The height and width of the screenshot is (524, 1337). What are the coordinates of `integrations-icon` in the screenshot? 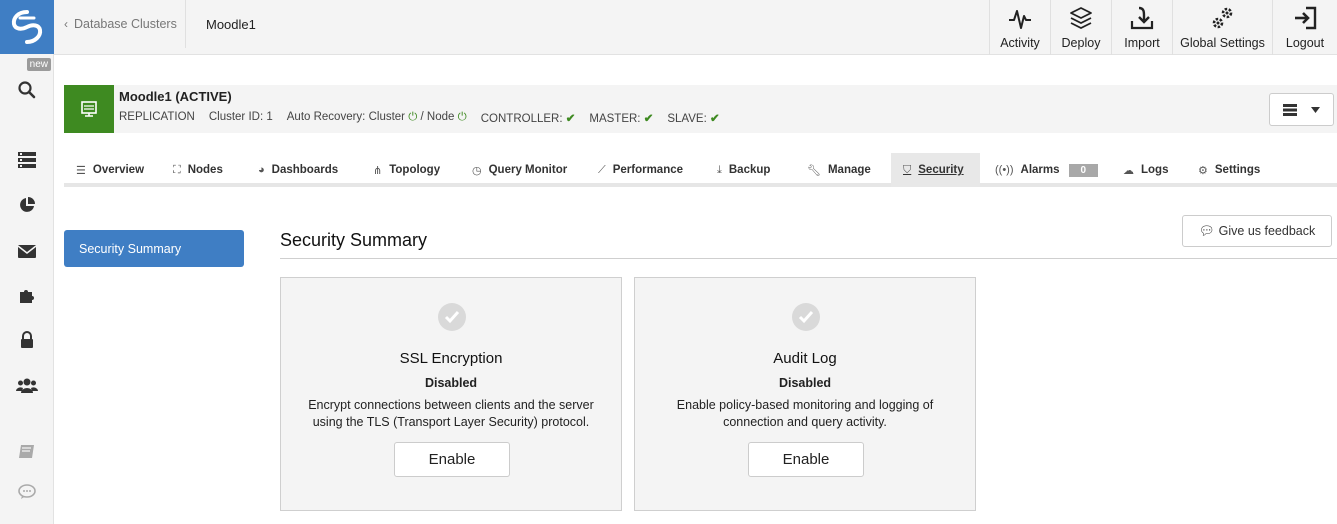 It's located at (27, 295).